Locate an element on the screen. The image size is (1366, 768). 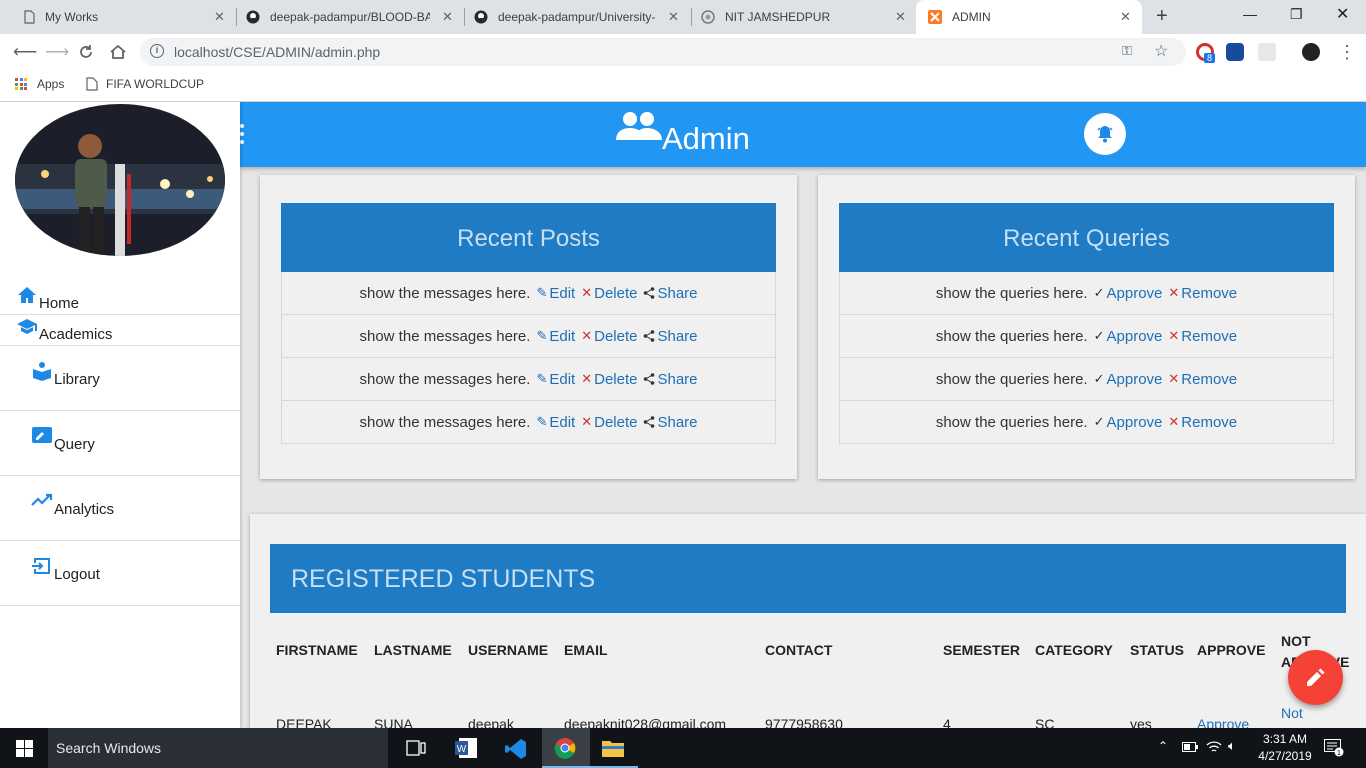
profile-avatar is located at coordinates (1311, 52).